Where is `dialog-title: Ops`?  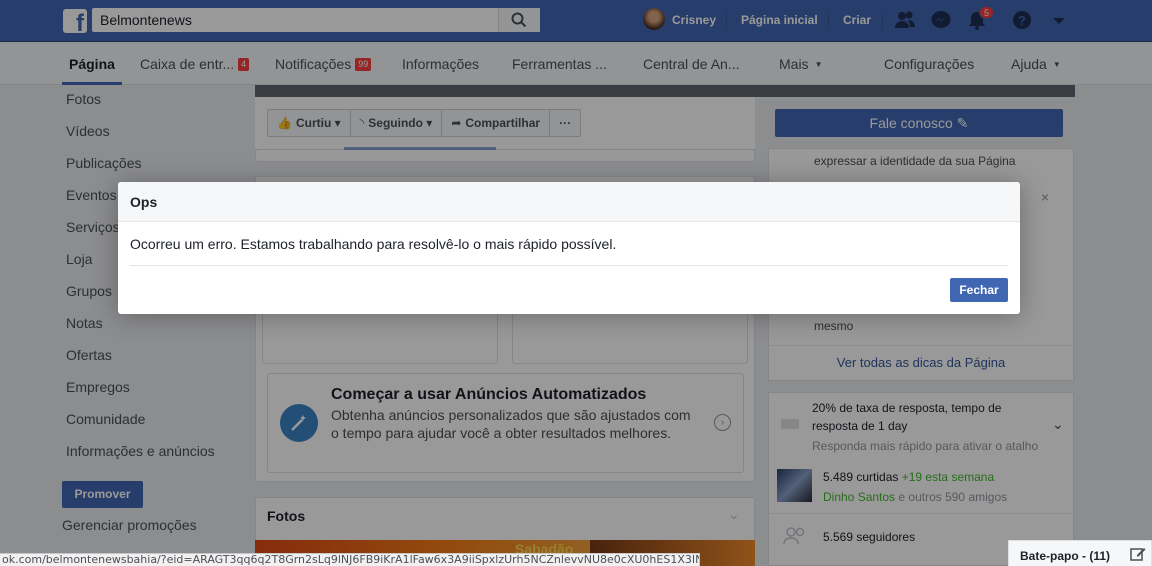
dialog-title: Ops is located at coordinates (569, 202).